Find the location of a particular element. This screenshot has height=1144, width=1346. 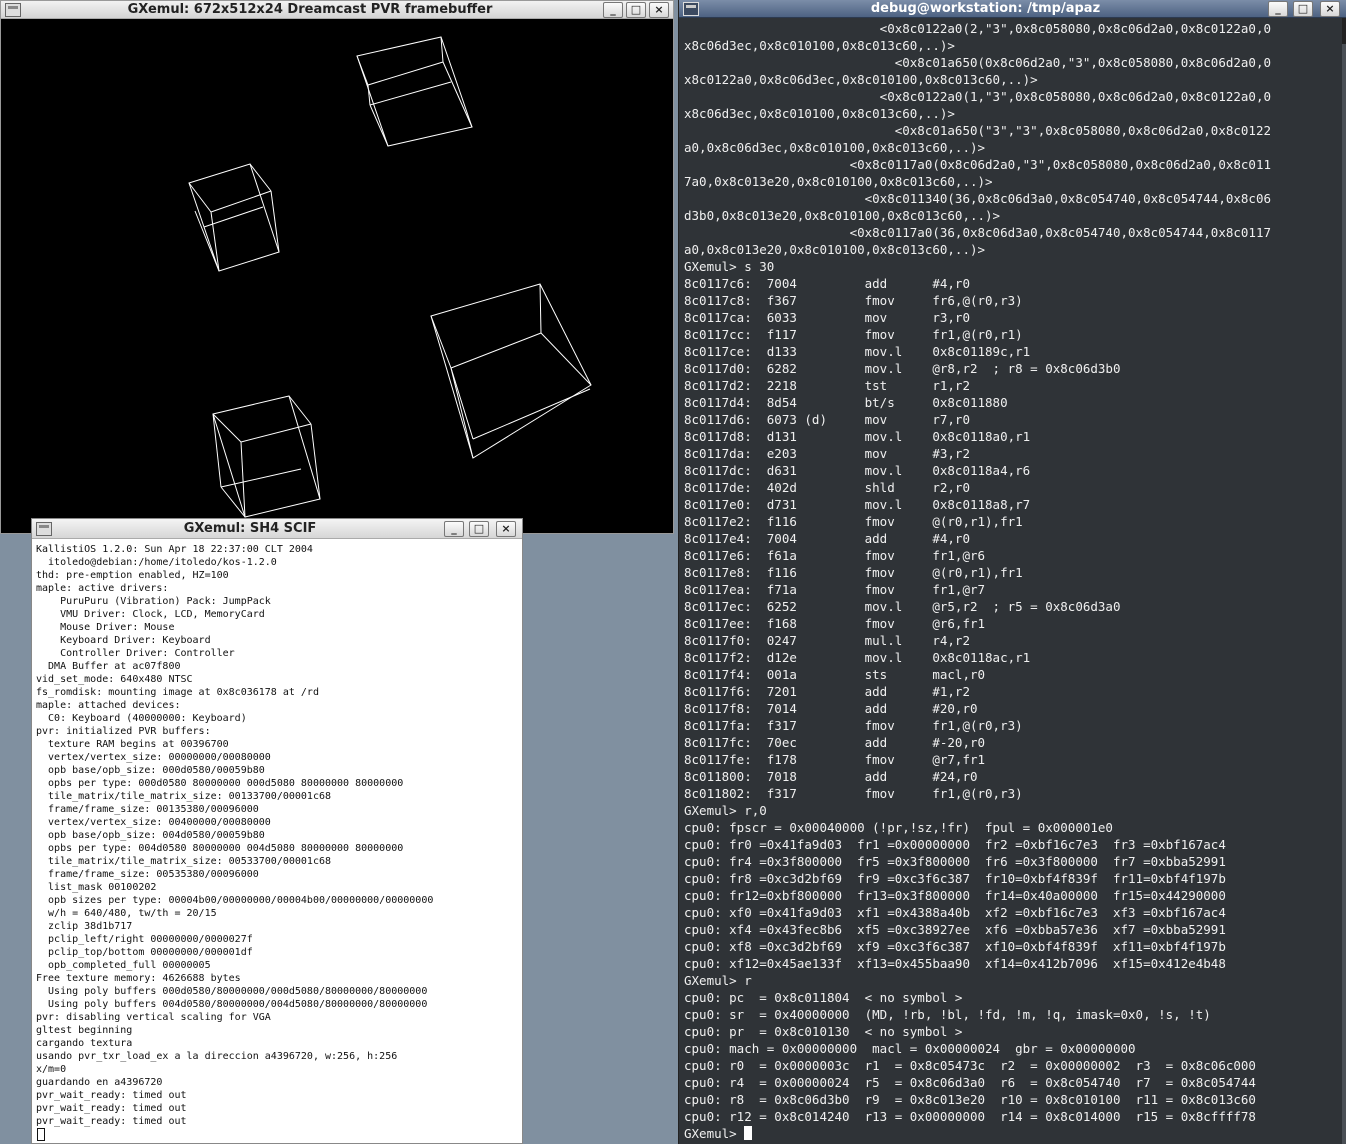

terminal-line: 8c0117f4: 001a sts macl,r0 is located at coordinates (835, 674).